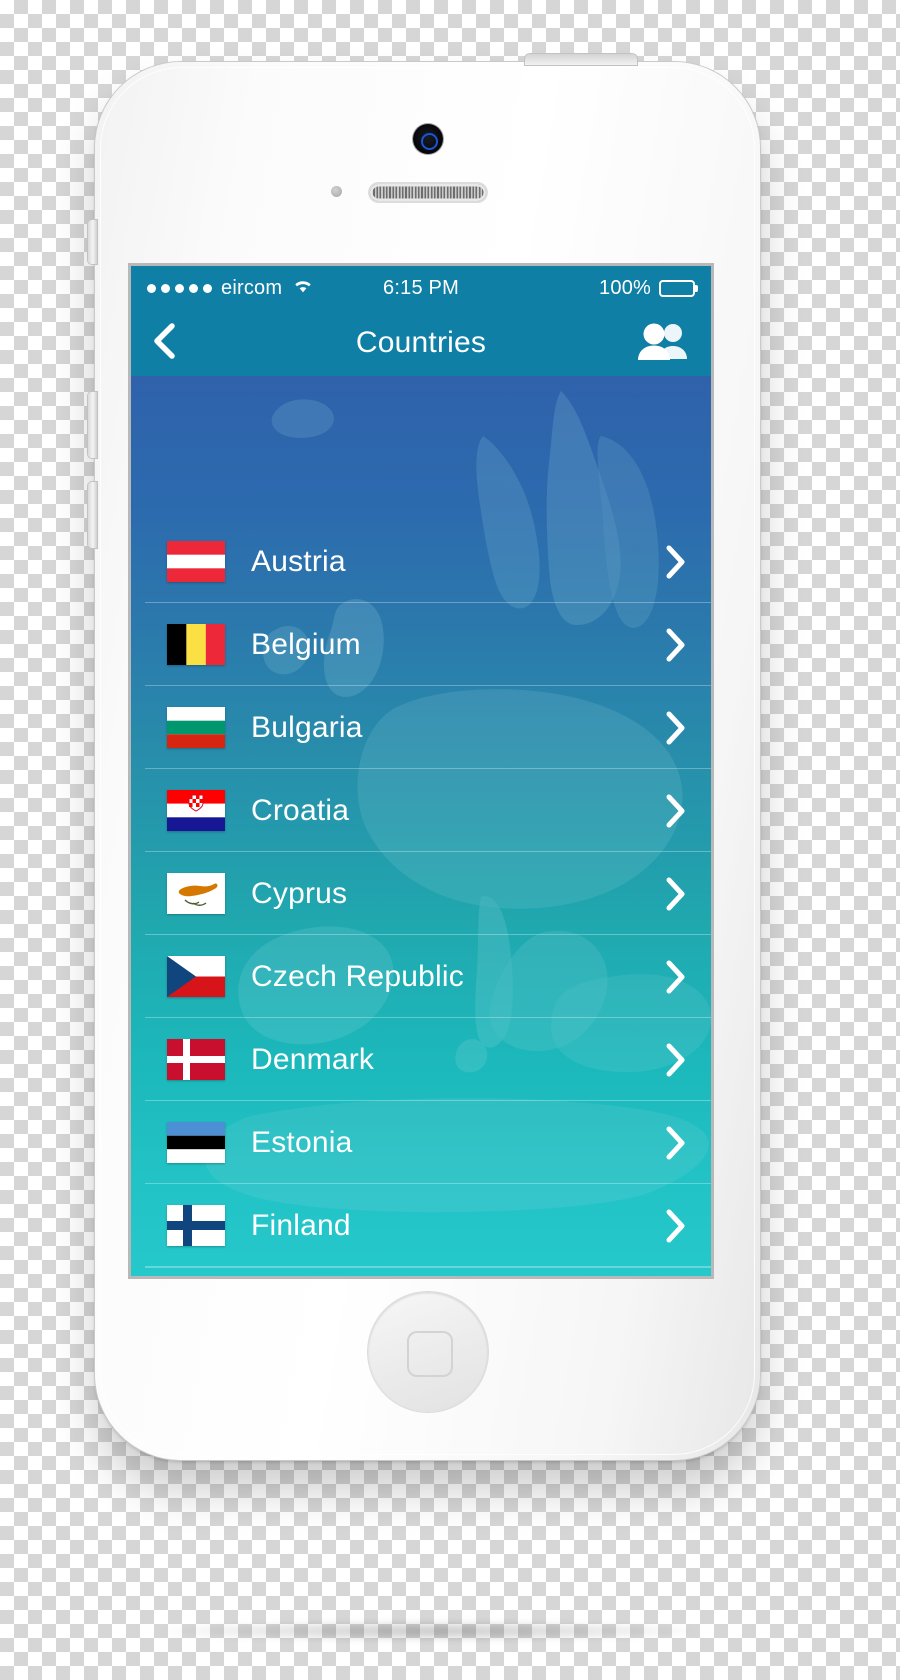  I want to click on flag-czech-republic, so click(196, 976).